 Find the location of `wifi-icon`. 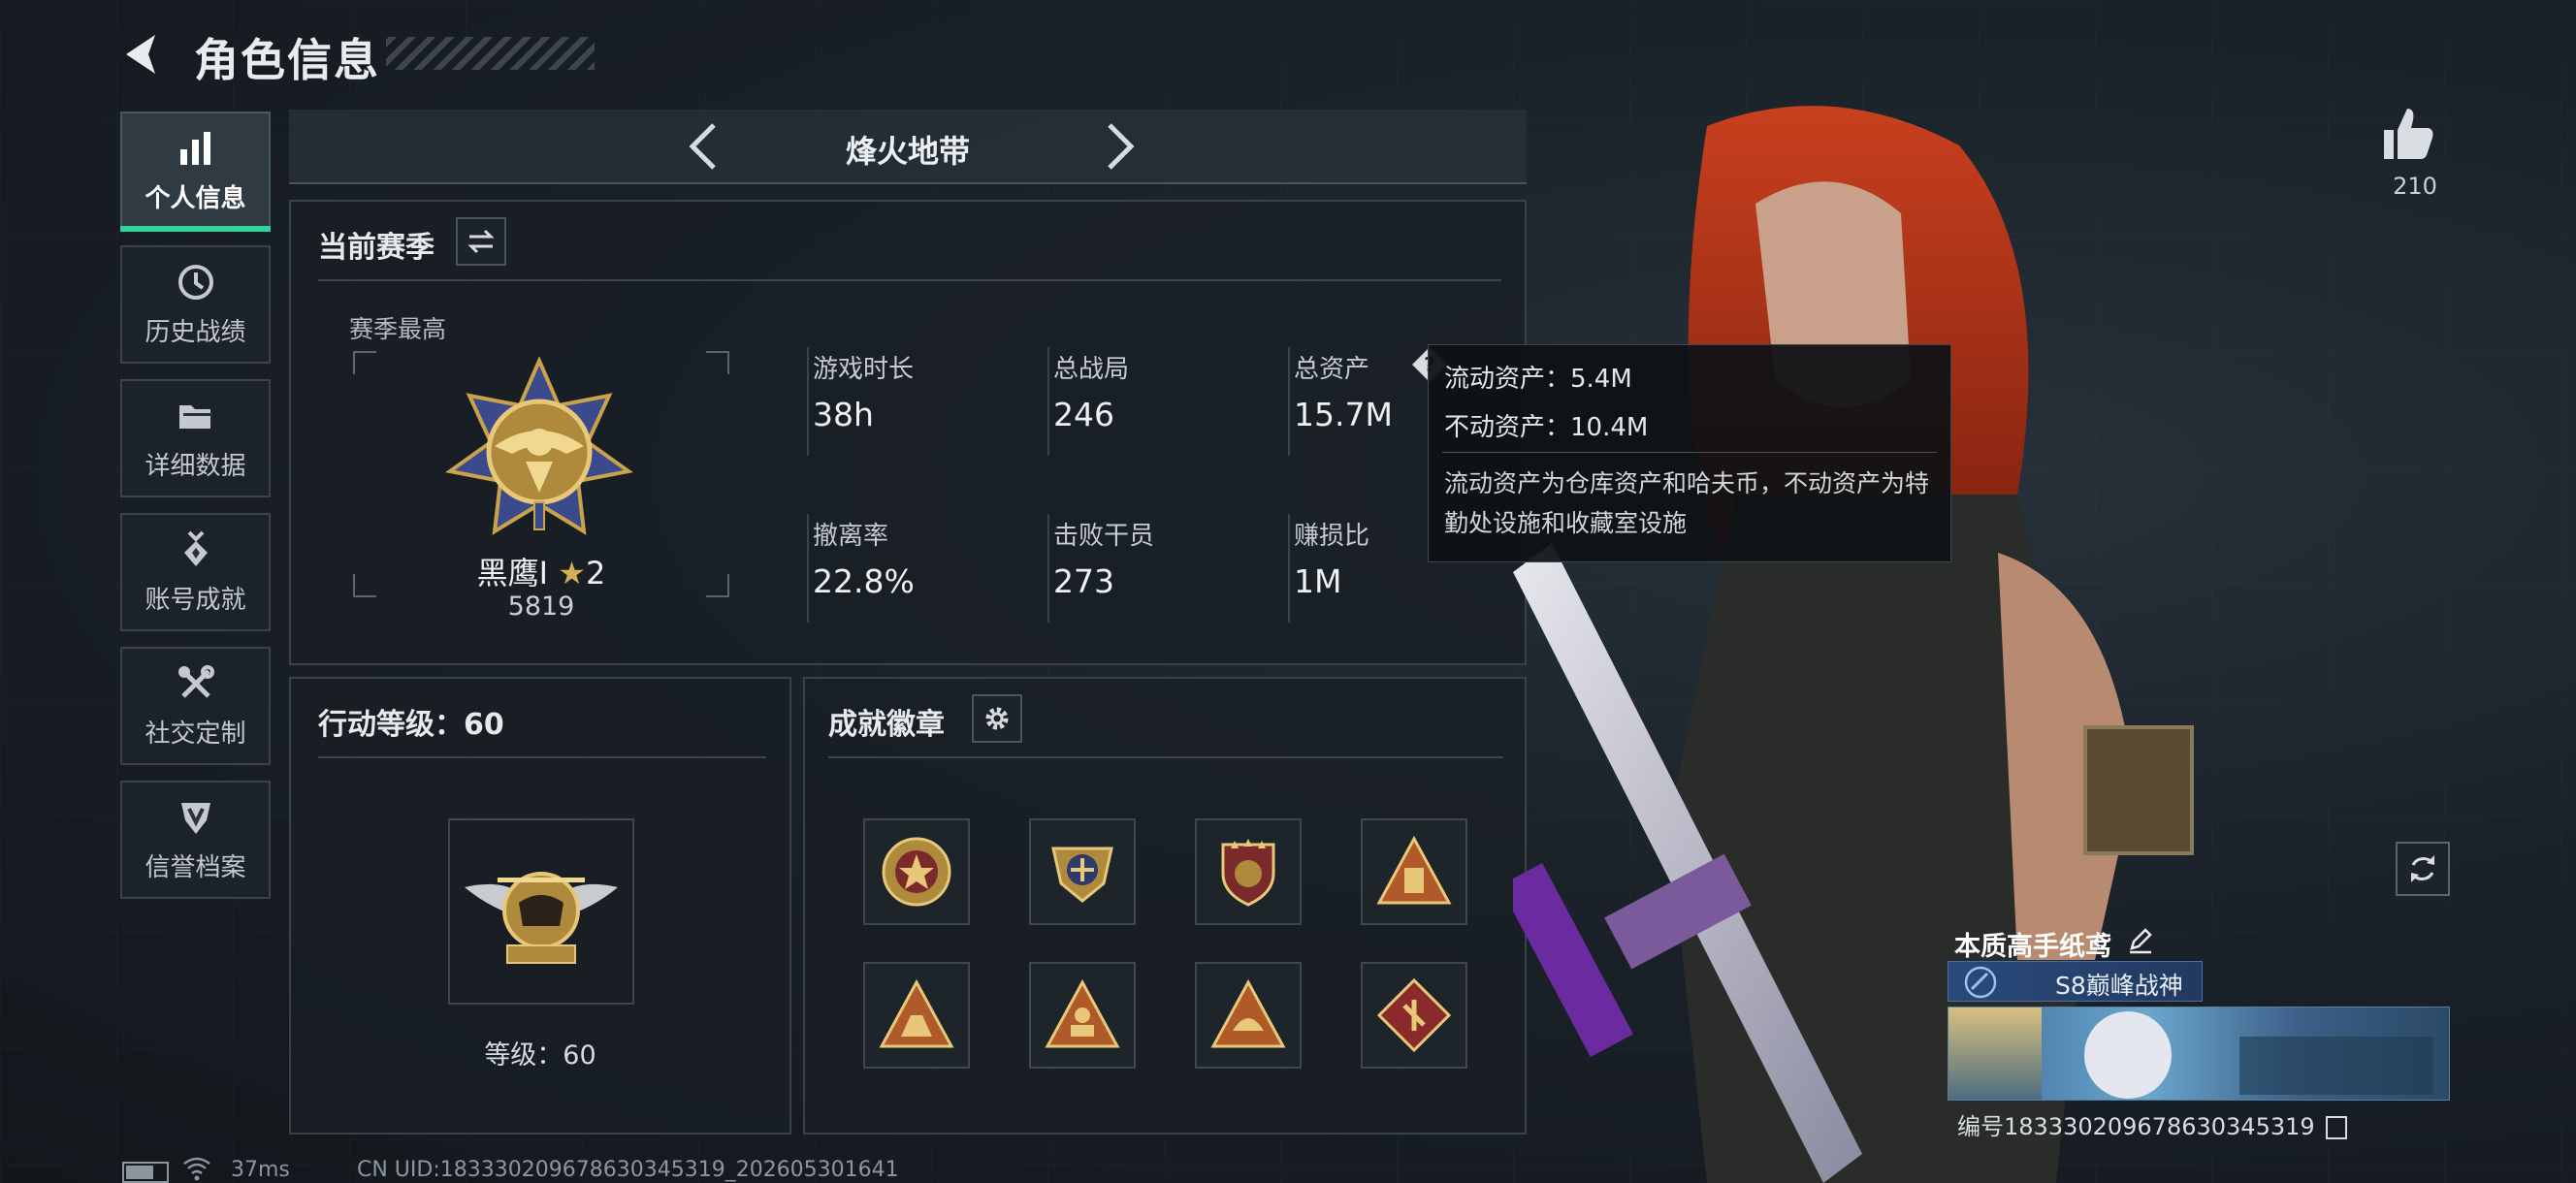

wifi-icon is located at coordinates (196, 1169).